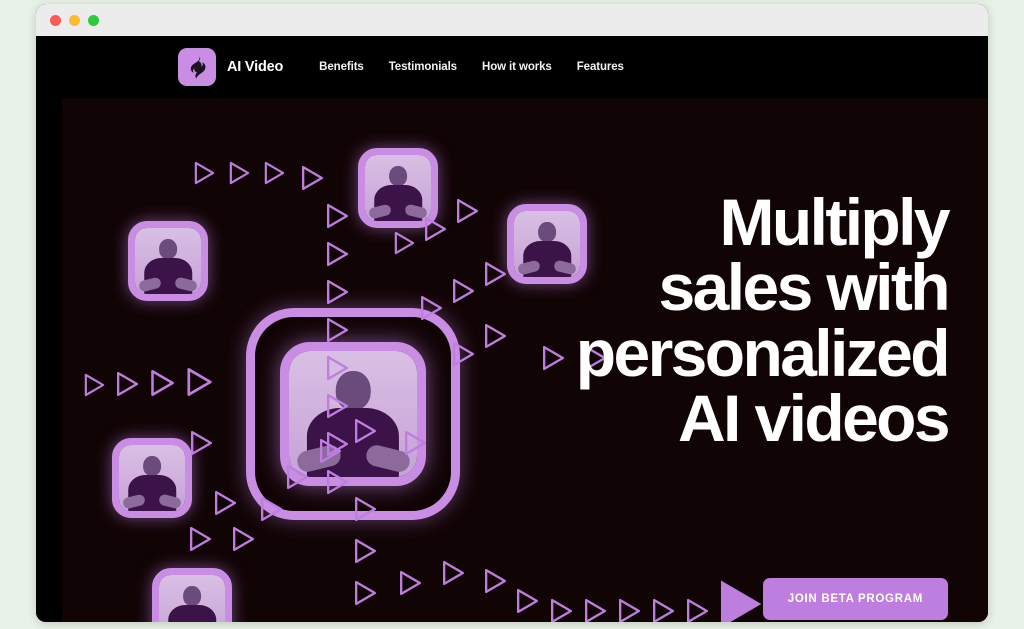 Image resolution: width=1024 pixels, height=629 pixels. I want to click on cta-container: JOIN BETA PROGRAM, so click(855, 599).